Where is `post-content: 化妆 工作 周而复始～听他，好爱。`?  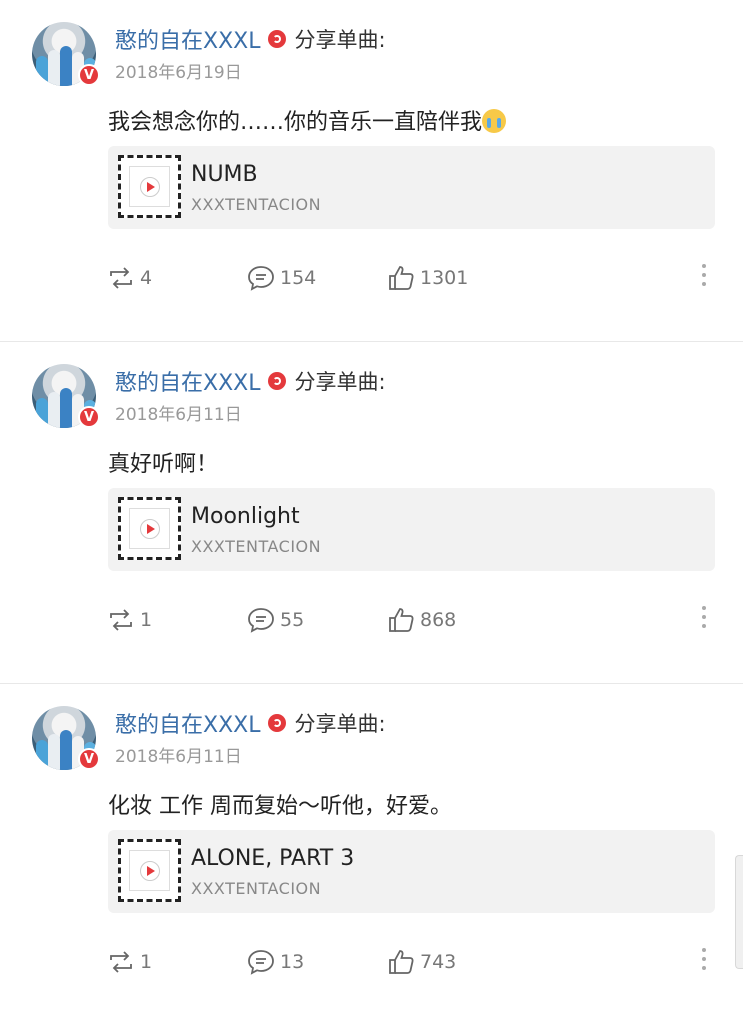 post-content: 化妆 工作 周而复始～听他，好爱。 is located at coordinates (280, 804).